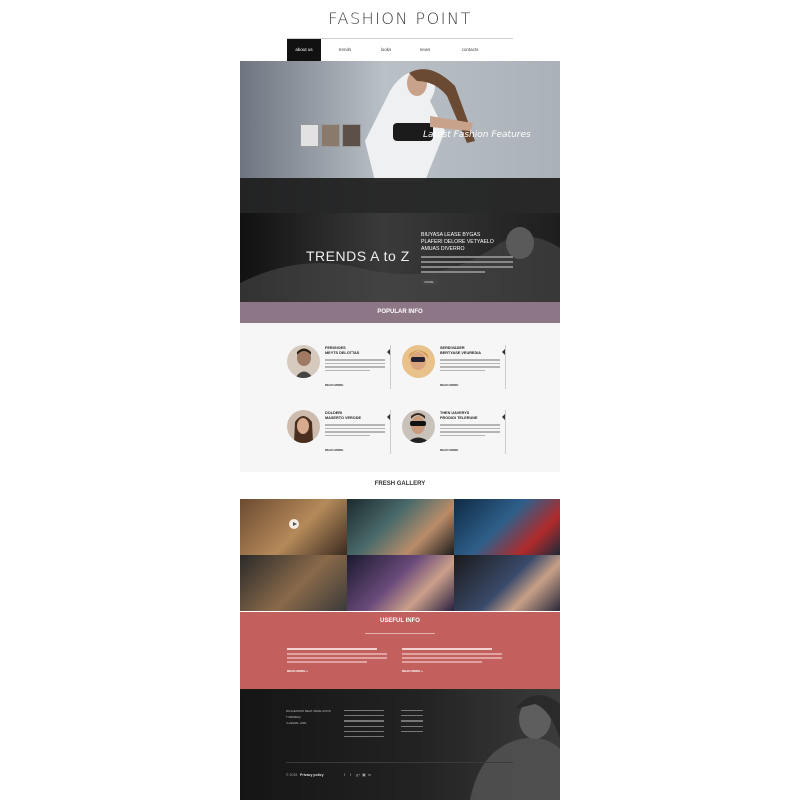 The height and width of the screenshot is (800, 800). I want to click on trends-more-button: MORE, so click(429, 282).